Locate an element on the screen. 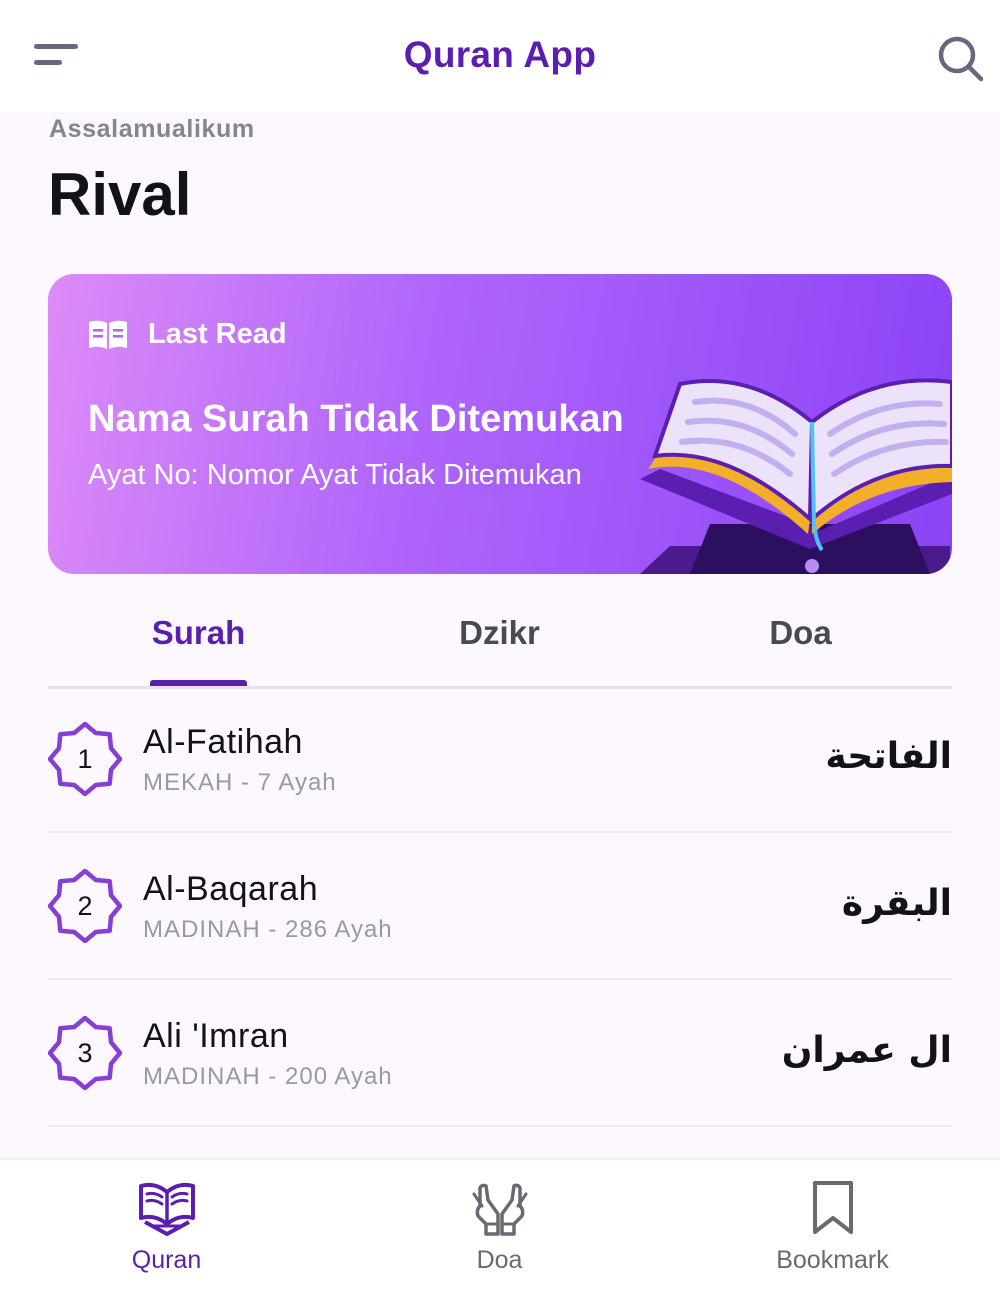  surah-name: Al-Fatihah is located at coordinates (223, 742).